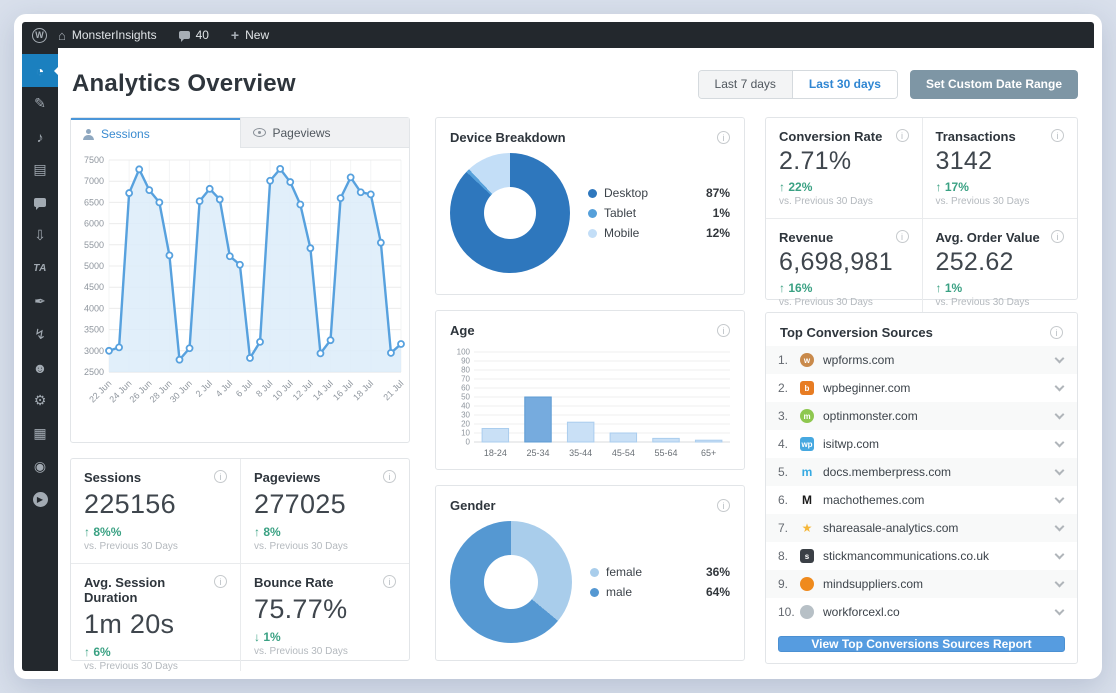  Describe the element at coordinates (130, 504) in the screenshot. I see `metric-value: 225156` at that location.